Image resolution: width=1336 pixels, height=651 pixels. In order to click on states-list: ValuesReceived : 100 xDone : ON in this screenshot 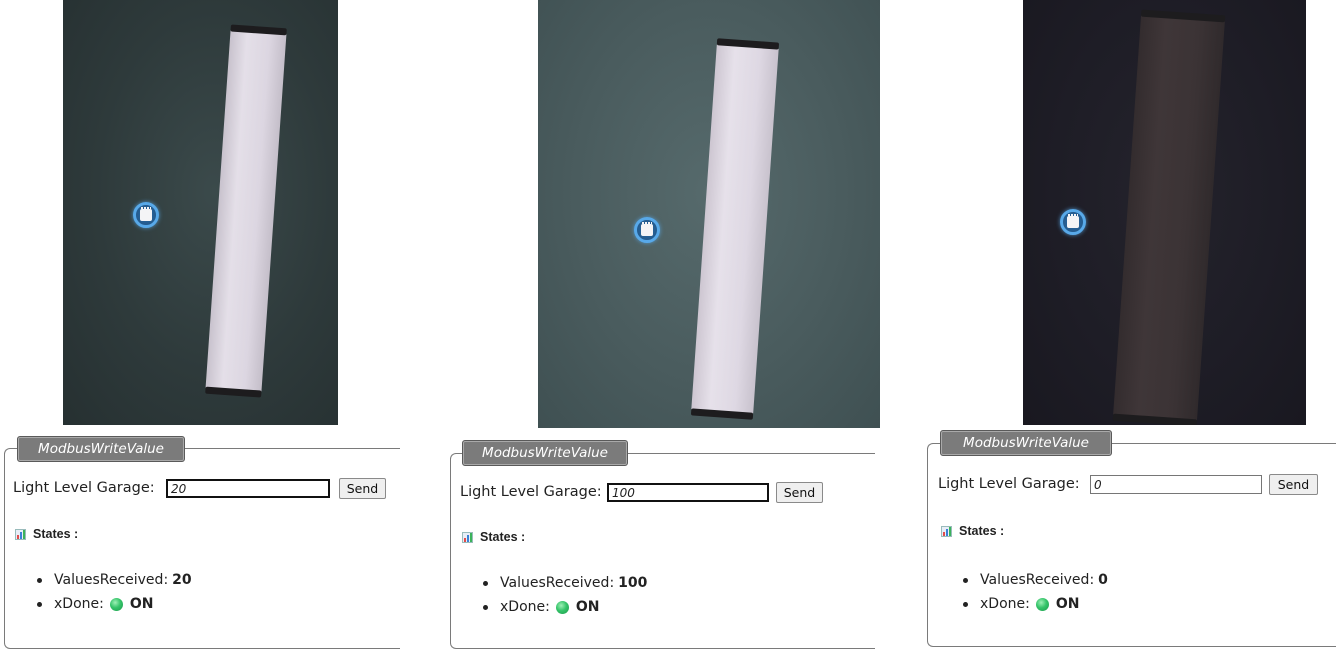, I will do `click(565, 595)`.